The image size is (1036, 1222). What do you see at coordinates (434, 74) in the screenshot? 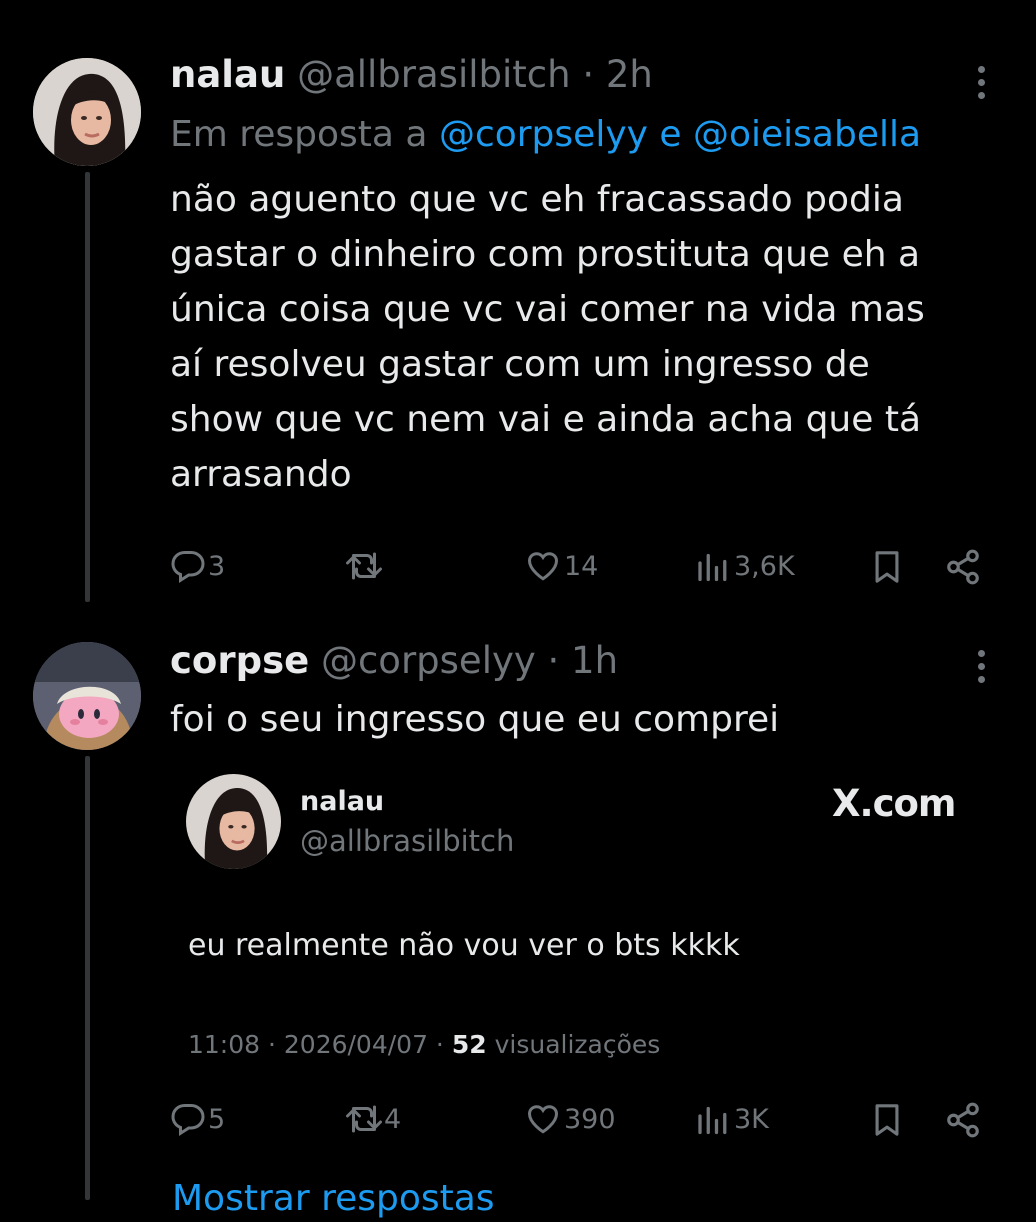
I see `handle: @allbrasilbitch` at bounding box center [434, 74].